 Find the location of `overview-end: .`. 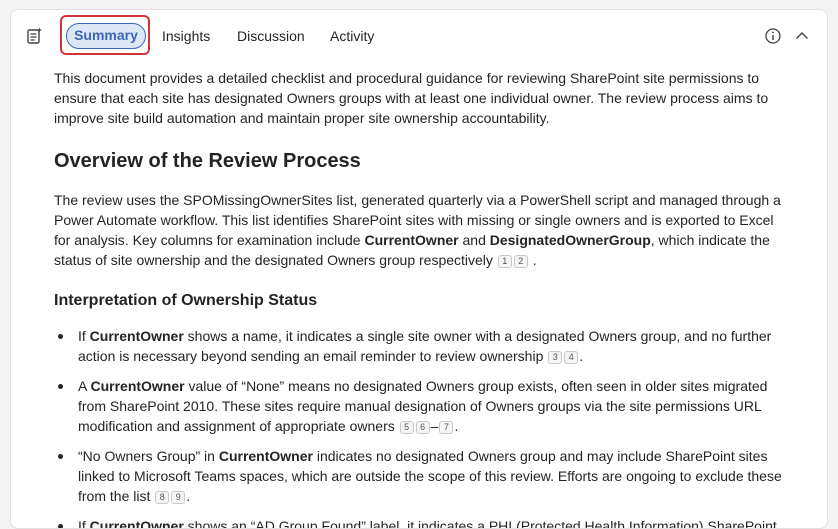

overview-end: . is located at coordinates (534, 260).